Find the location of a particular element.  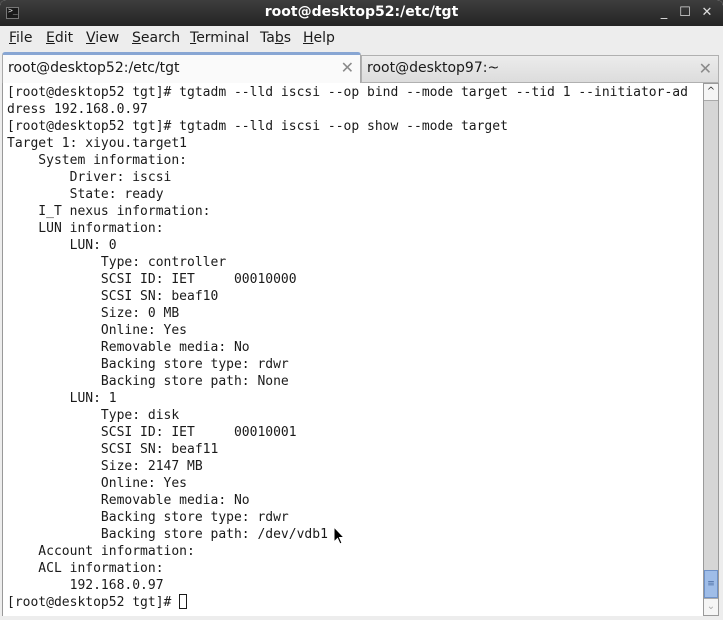

menu-terminal: Terminal is located at coordinates (219, 38).